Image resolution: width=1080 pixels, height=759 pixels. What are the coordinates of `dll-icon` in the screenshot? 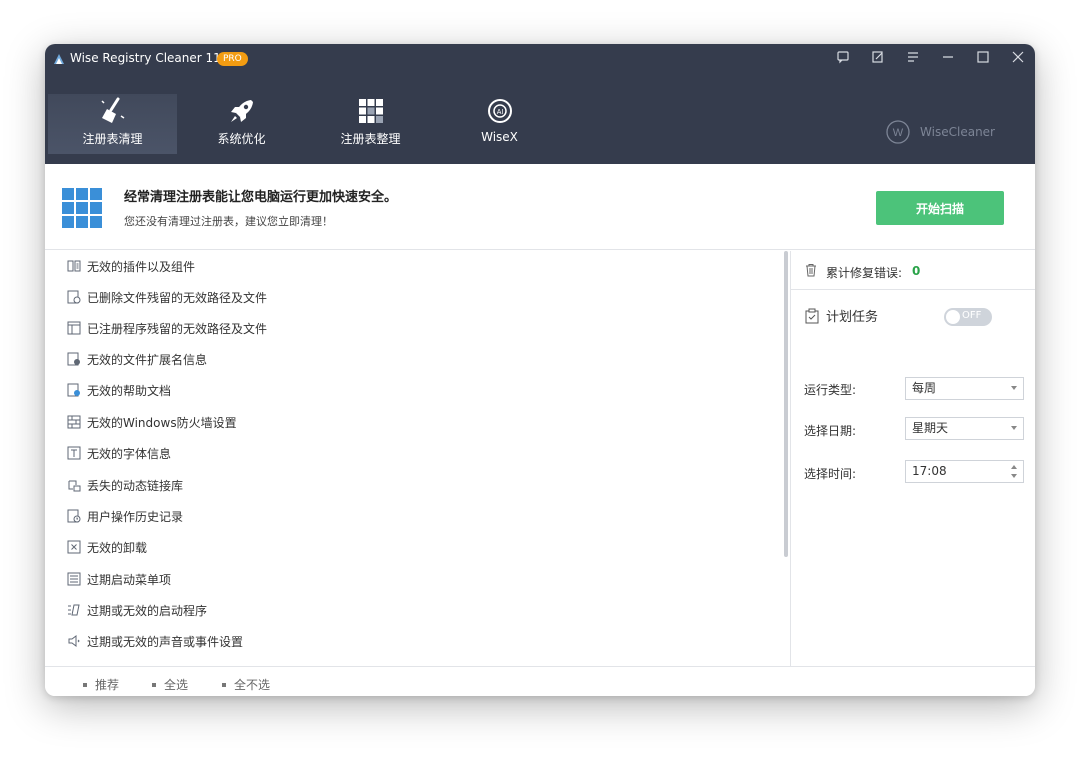 It's located at (74, 486).